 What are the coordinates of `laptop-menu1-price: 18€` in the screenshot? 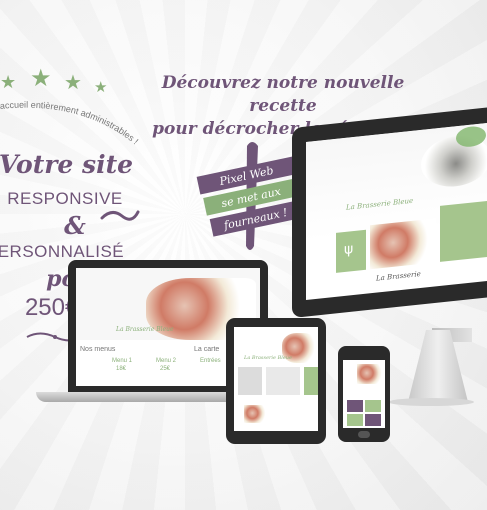 It's located at (121, 369).